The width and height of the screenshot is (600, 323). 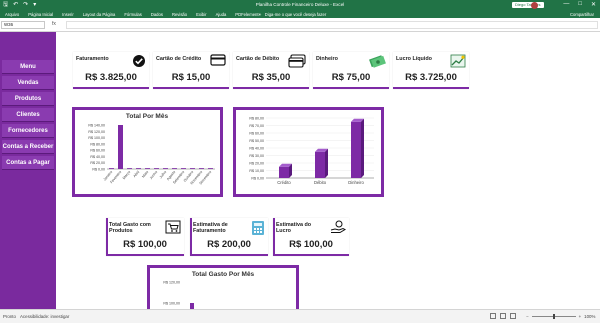 I want to click on calculator-icon, so click(x=258, y=228).